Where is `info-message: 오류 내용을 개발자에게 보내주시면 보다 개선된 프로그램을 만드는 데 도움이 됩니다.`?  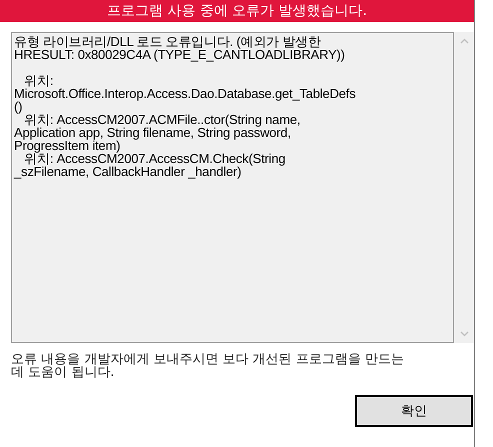 info-message: 오류 내용을 개발자에게 보내주시면 보다 개선된 프로그램을 만드는 데 도움이 됩니다. is located at coordinates (208, 366).